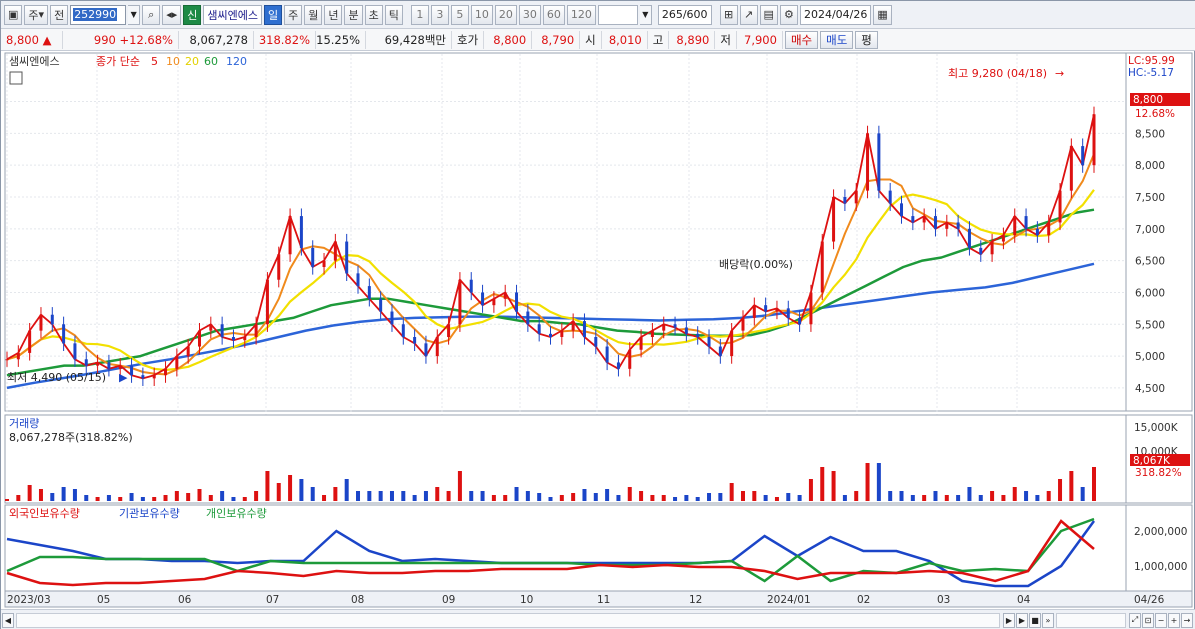 The height and width of the screenshot is (629, 1195). I want to click on date-field: 2024/04/26, so click(835, 14).